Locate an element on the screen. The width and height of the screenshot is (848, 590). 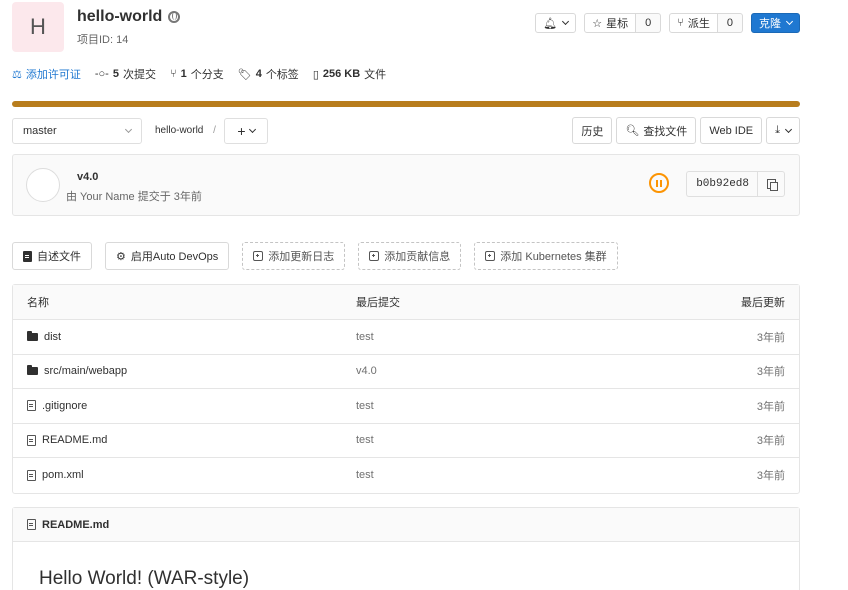
commit-sha: b0b92ed8 is located at coordinates (722, 184).